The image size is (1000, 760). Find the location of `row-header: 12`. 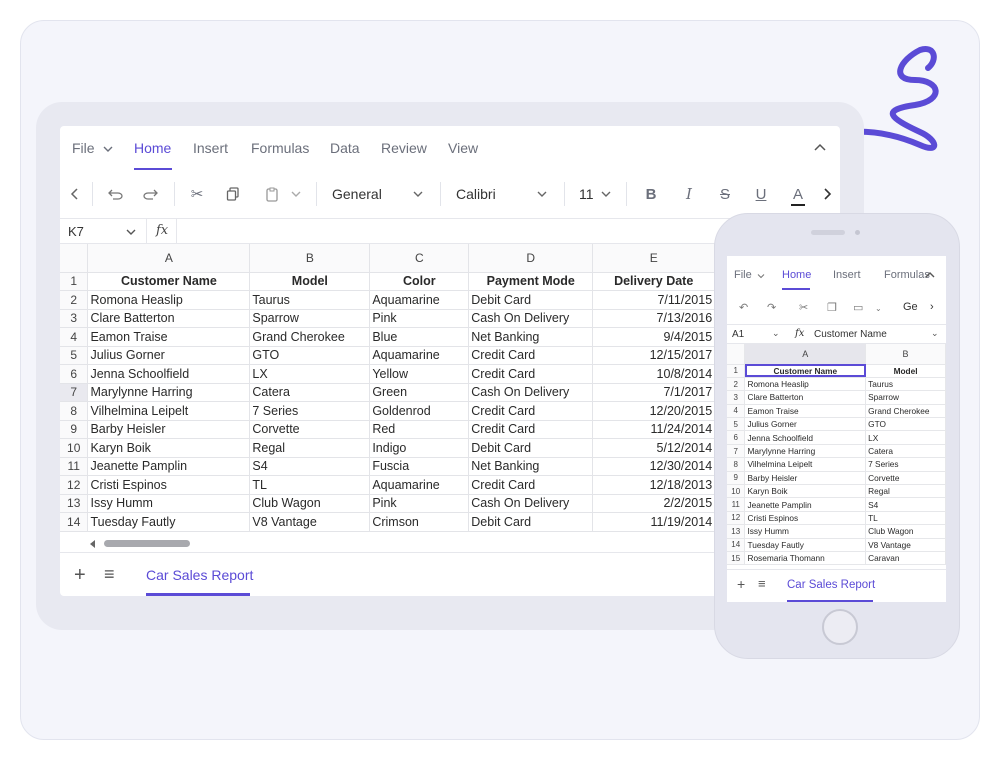

row-header: 12 is located at coordinates (74, 485).